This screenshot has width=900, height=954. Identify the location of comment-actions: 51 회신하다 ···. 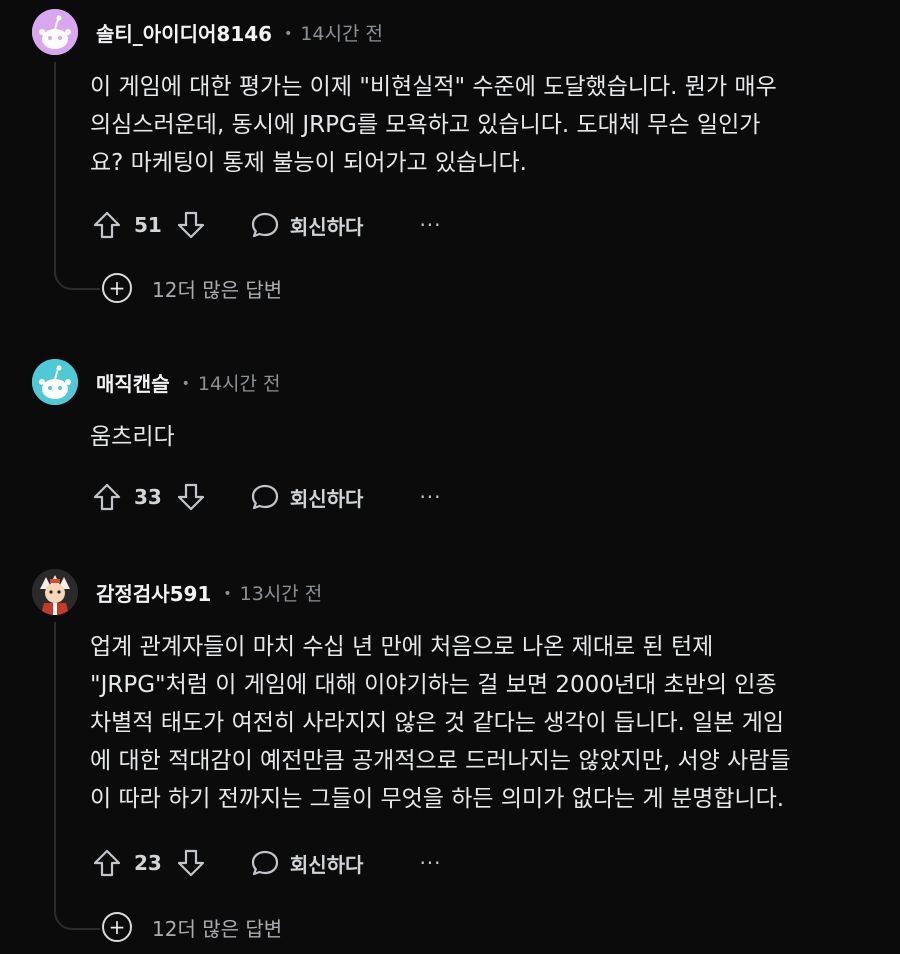
(267, 225).